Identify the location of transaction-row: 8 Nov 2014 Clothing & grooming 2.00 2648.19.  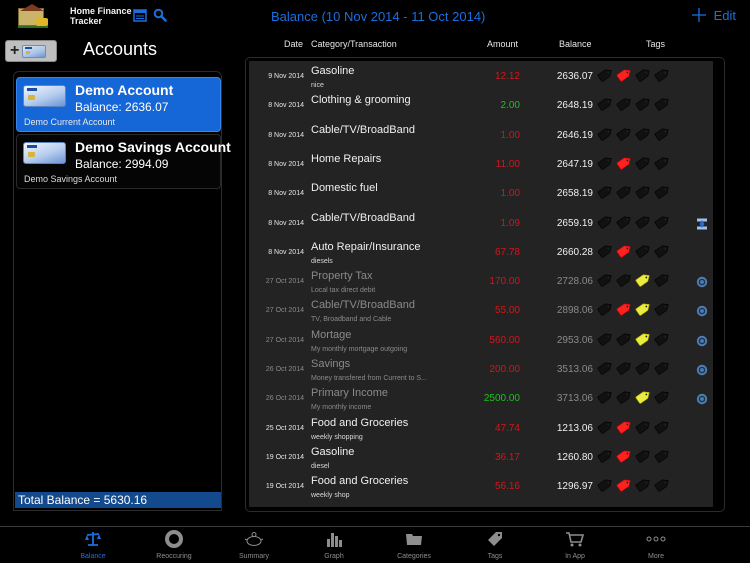
(481, 104).